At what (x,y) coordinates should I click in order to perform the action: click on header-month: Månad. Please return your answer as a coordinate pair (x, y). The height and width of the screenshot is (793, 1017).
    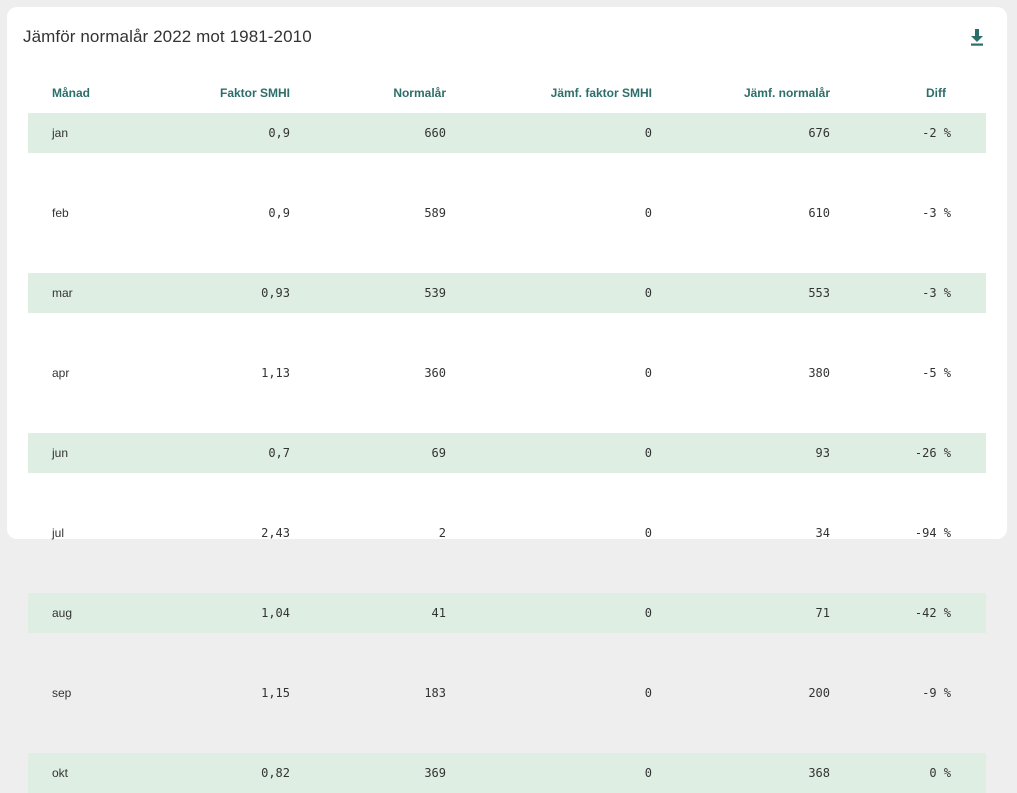
    Looking at the image, I should click on (113, 93).